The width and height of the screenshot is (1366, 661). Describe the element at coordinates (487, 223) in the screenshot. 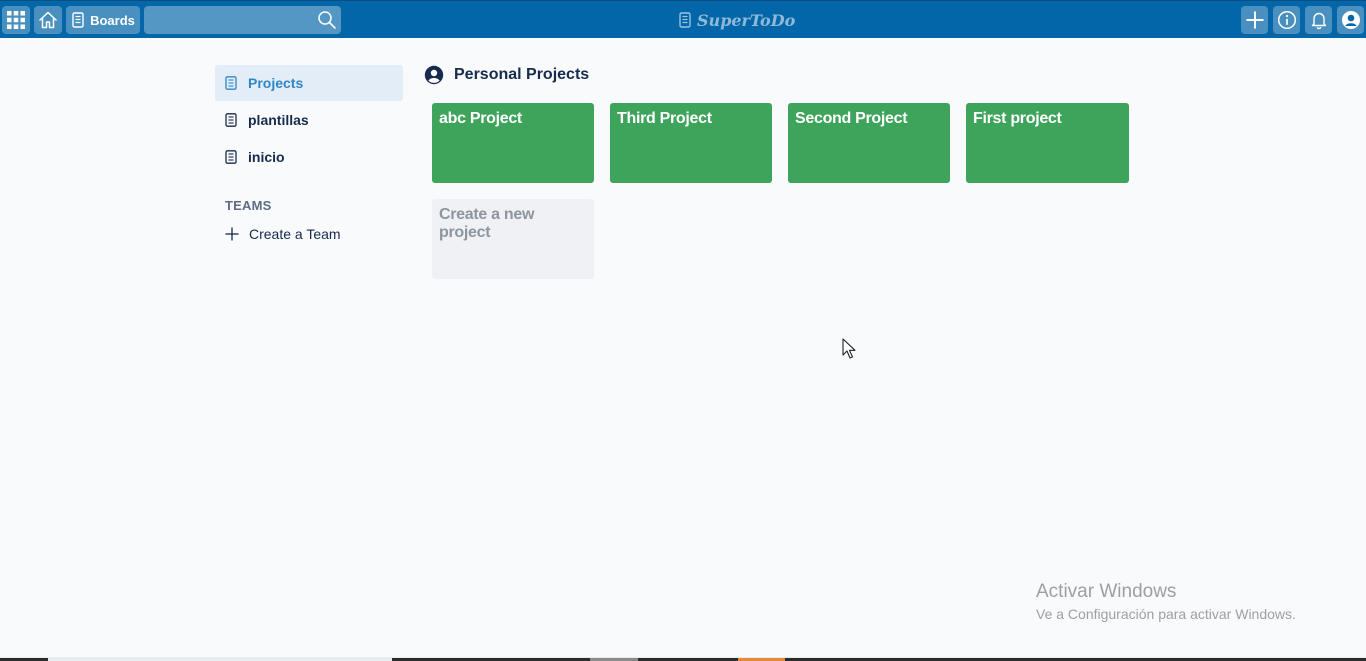

I see `create-project-label: Create a new project` at that location.